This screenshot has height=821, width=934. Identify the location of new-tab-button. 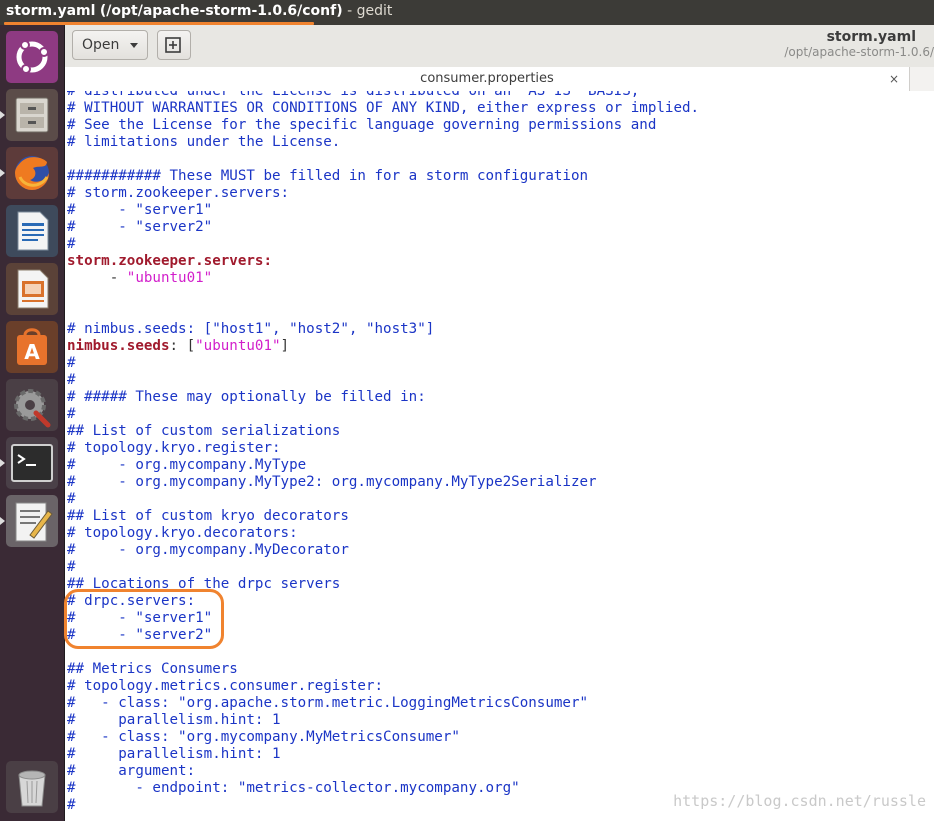
(174, 45).